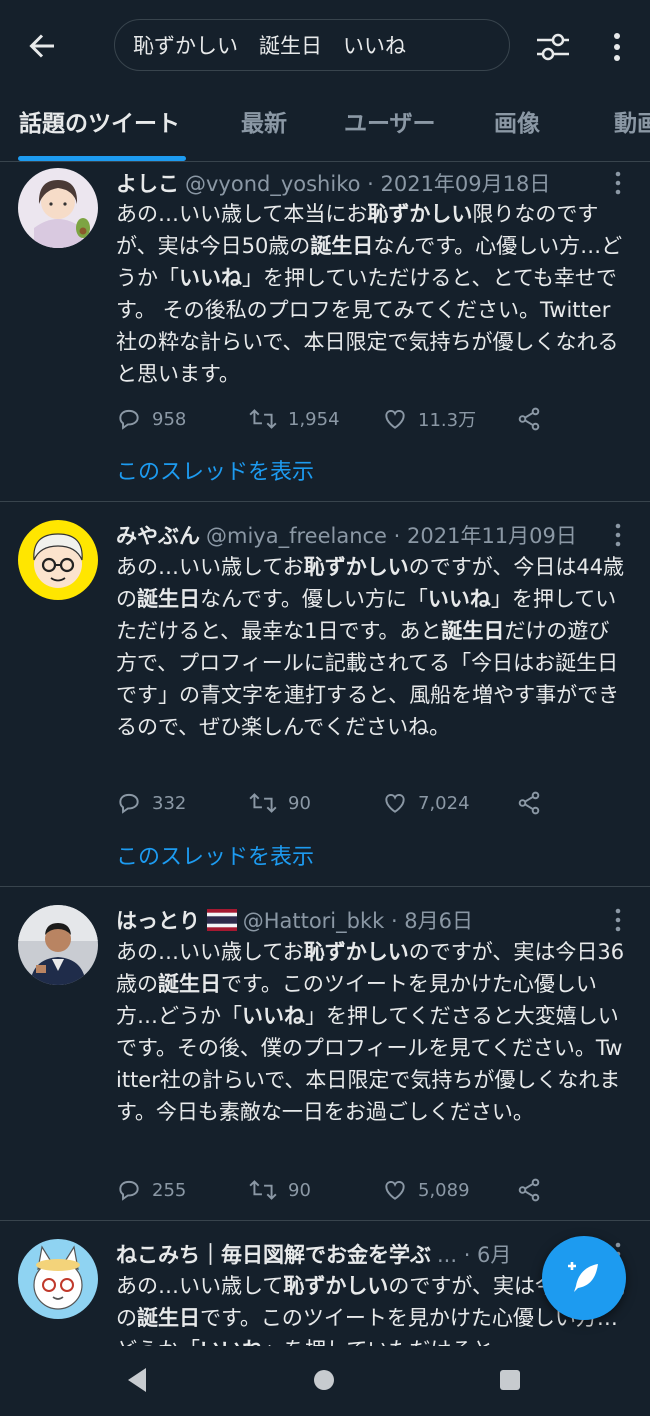 The width and height of the screenshot is (650, 1416). I want to click on retweet-button: 1,954, so click(294, 419).